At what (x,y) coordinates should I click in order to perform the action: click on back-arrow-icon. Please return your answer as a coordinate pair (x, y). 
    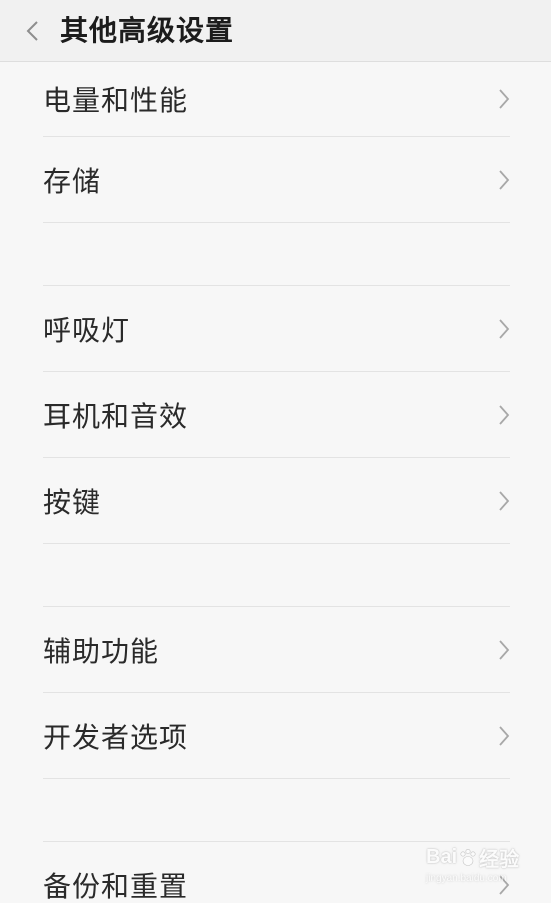
    Looking at the image, I should click on (32, 31).